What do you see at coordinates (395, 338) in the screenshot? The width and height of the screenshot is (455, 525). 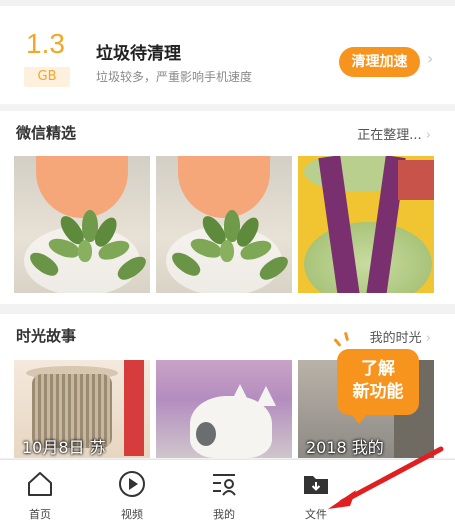 I see `my-time-link-label: 我的时光` at bounding box center [395, 338].